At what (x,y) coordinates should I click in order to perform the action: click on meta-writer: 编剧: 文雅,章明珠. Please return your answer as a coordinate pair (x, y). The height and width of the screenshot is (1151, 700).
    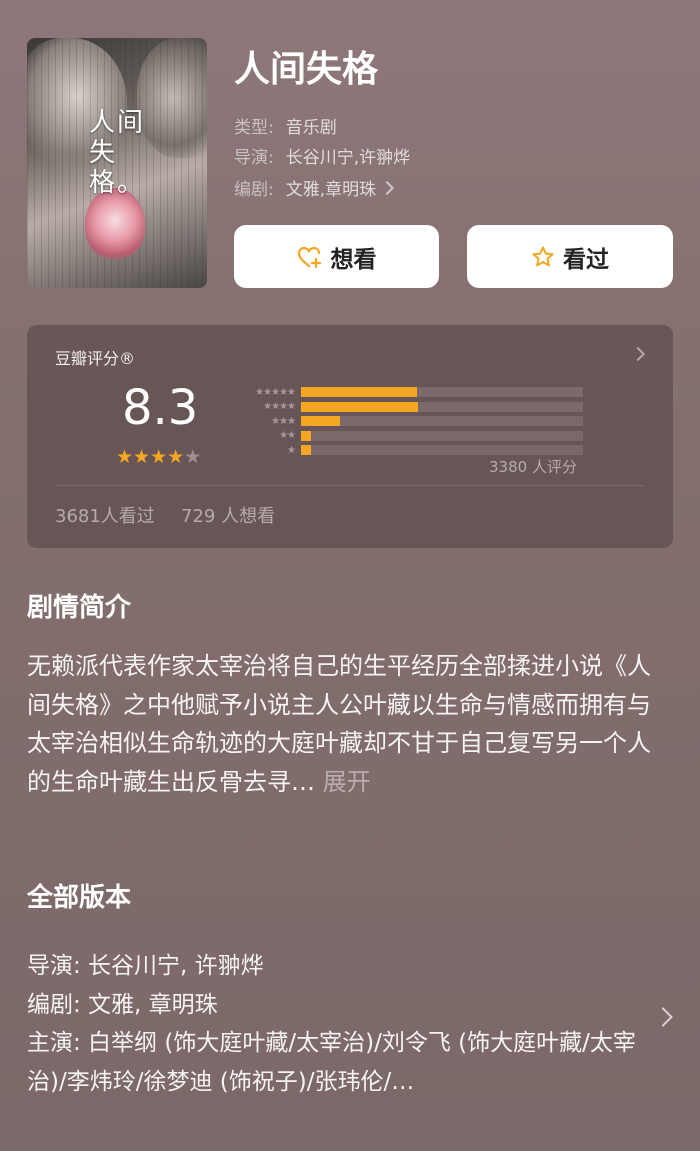
    Looking at the image, I should click on (314, 187).